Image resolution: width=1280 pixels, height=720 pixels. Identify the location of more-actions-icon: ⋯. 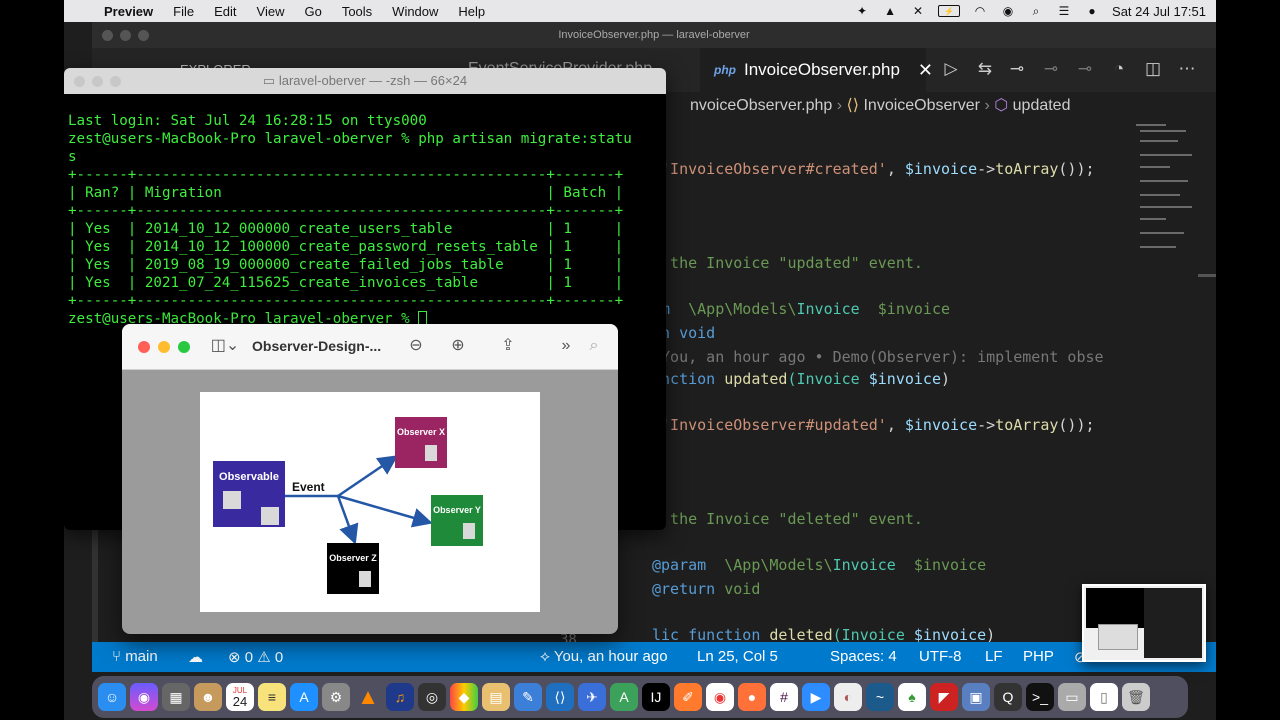
(1187, 69).